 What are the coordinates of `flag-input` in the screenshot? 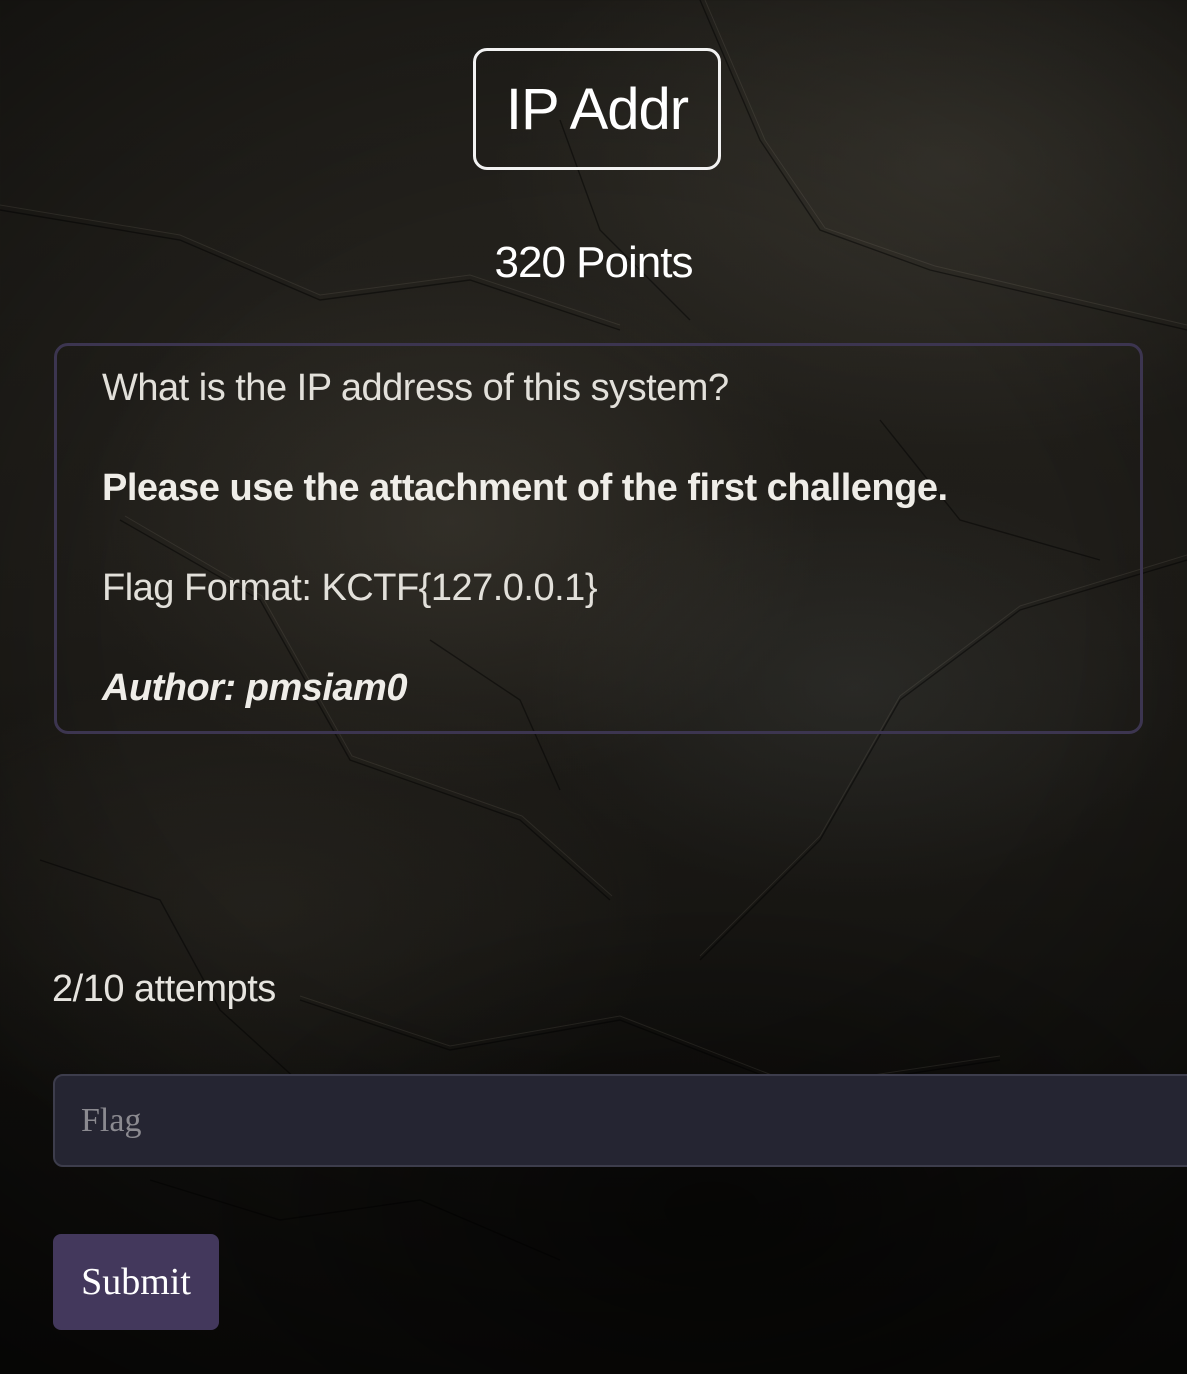 It's located at (620, 1120).